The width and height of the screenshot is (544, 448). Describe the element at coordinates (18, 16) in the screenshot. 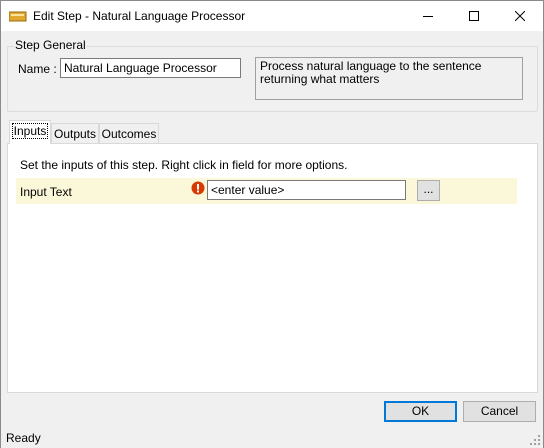

I see `folder-step-icon` at that location.